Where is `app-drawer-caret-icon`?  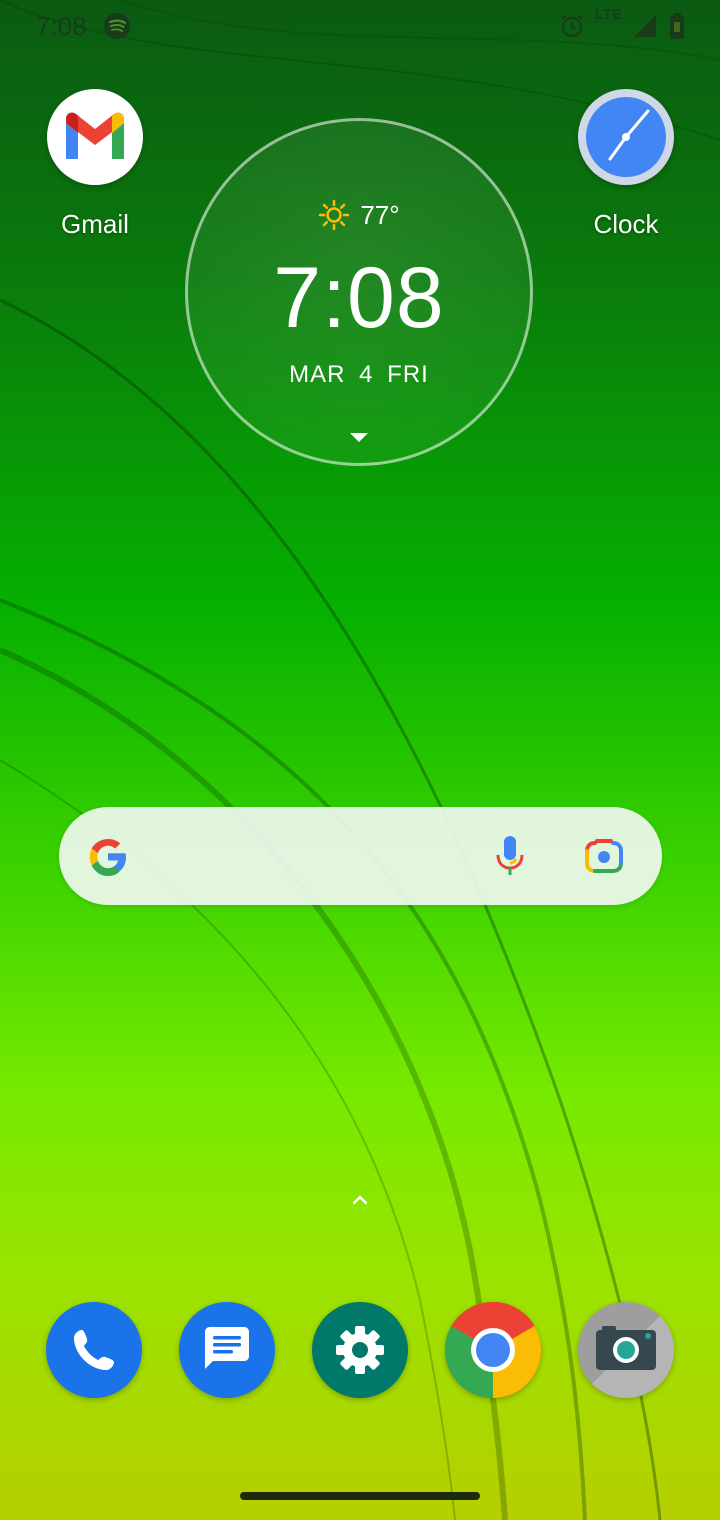 app-drawer-caret-icon is located at coordinates (360, 1199).